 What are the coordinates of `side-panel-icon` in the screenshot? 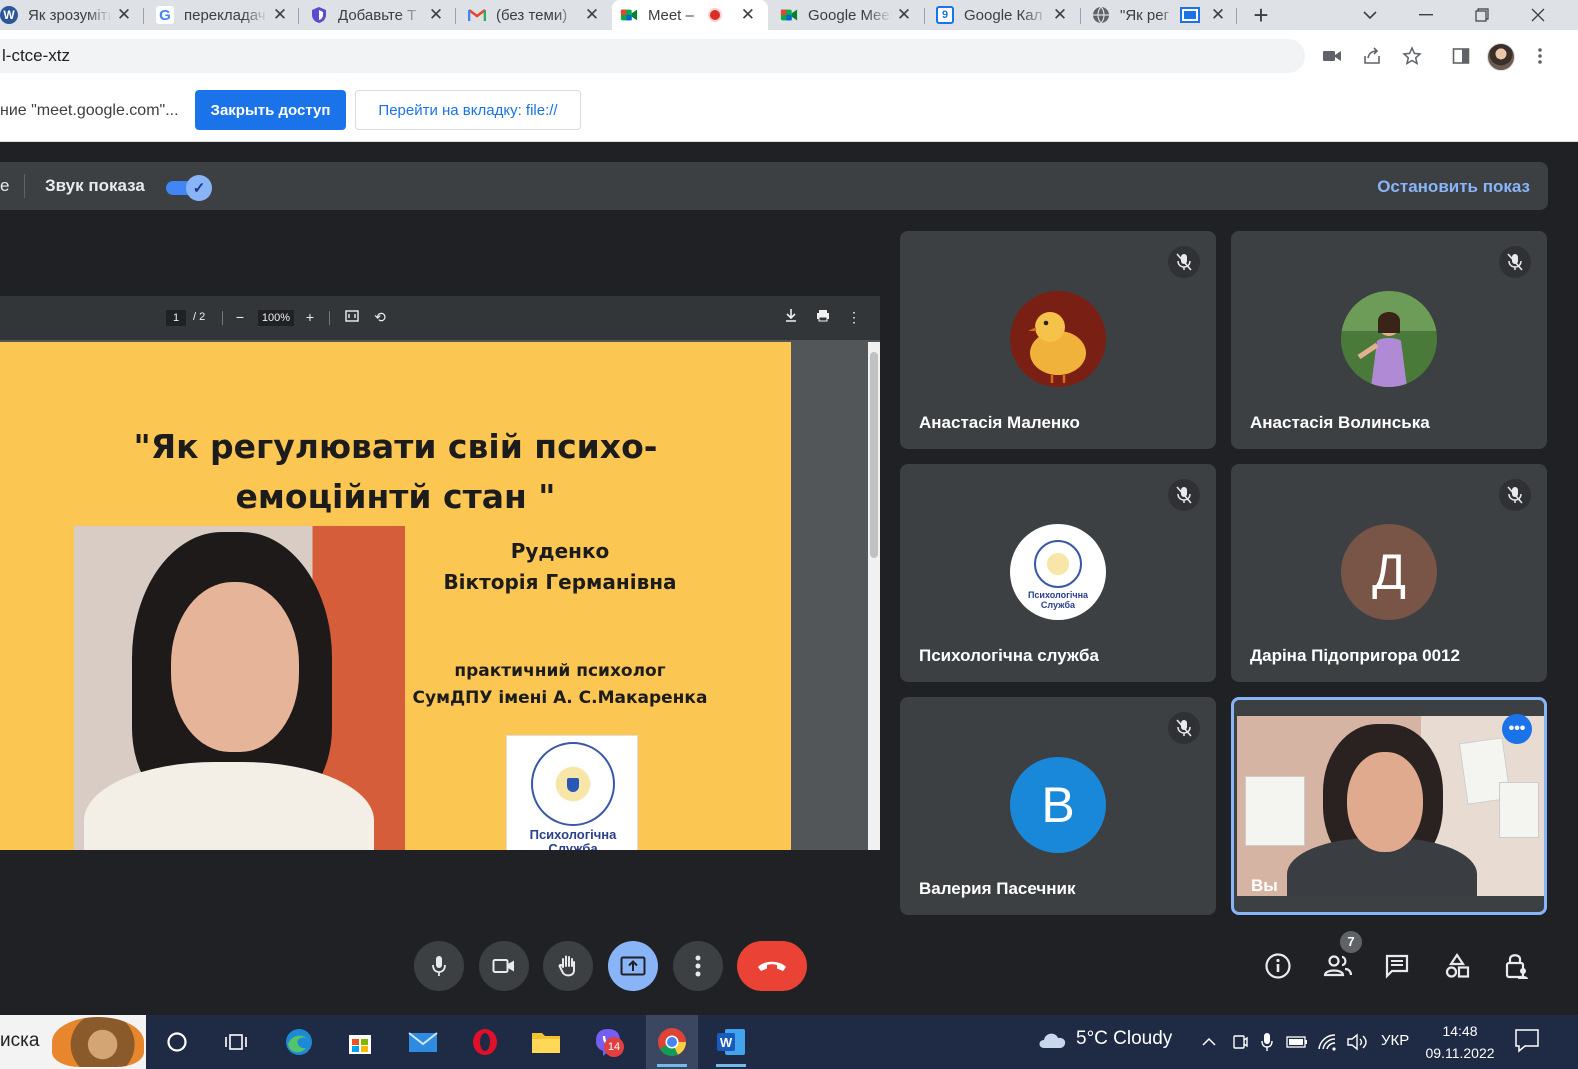 It's located at (1461, 56).